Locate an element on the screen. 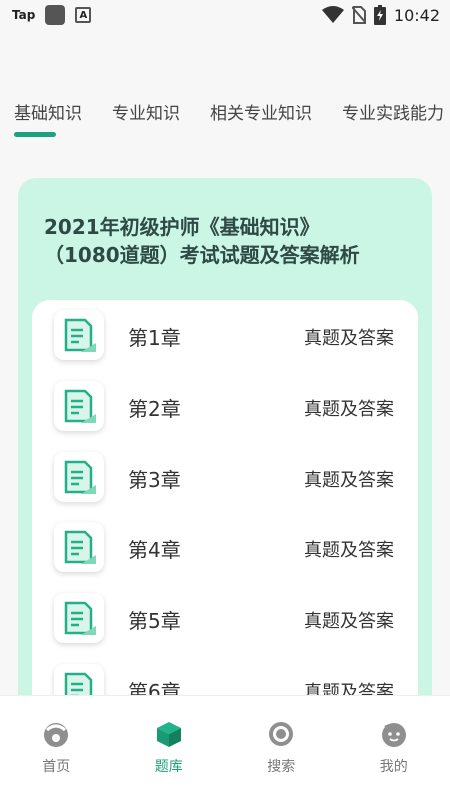  category-tabs: 基础知识 专业知识 相关专业知识 专业实践能力 is located at coordinates (225, 120).